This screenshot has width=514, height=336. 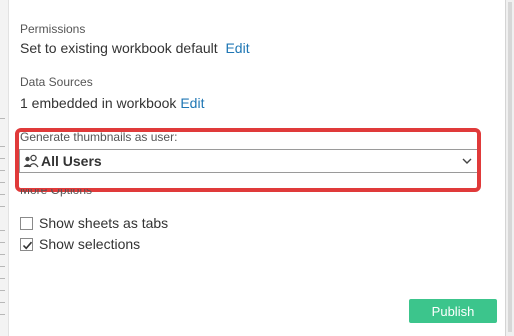 I want to click on data-sources-value: 1 embedded in workbook, so click(x=98, y=103).